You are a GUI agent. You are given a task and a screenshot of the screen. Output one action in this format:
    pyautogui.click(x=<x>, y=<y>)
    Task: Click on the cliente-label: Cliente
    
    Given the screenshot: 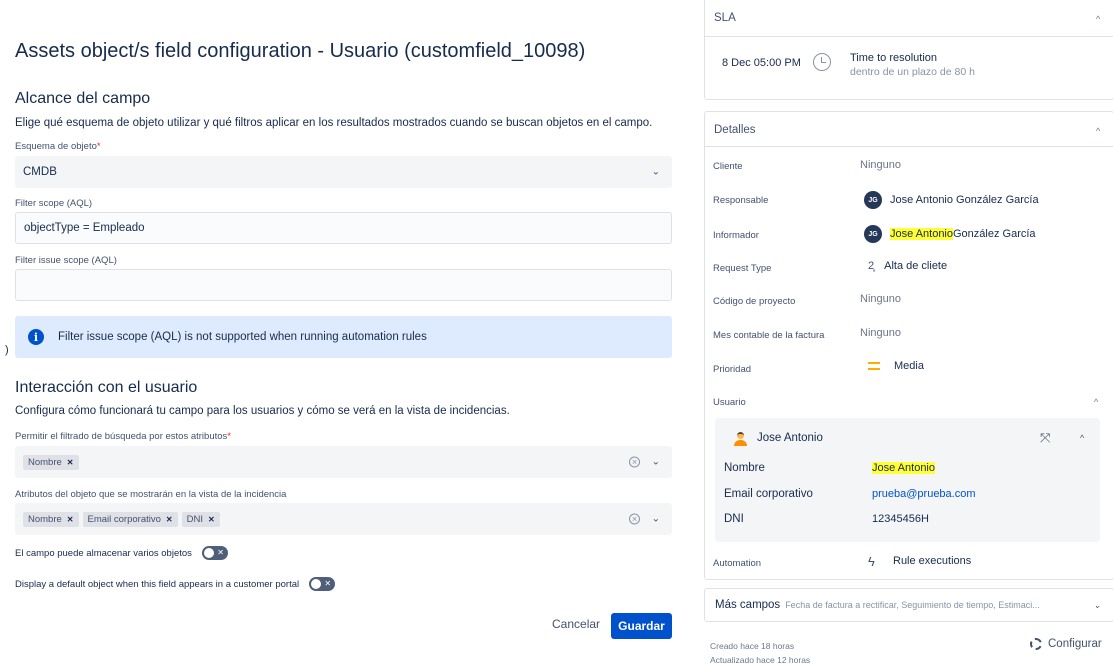 What is the action you would take?
    pyautogui.click(x=728, y=166)
    